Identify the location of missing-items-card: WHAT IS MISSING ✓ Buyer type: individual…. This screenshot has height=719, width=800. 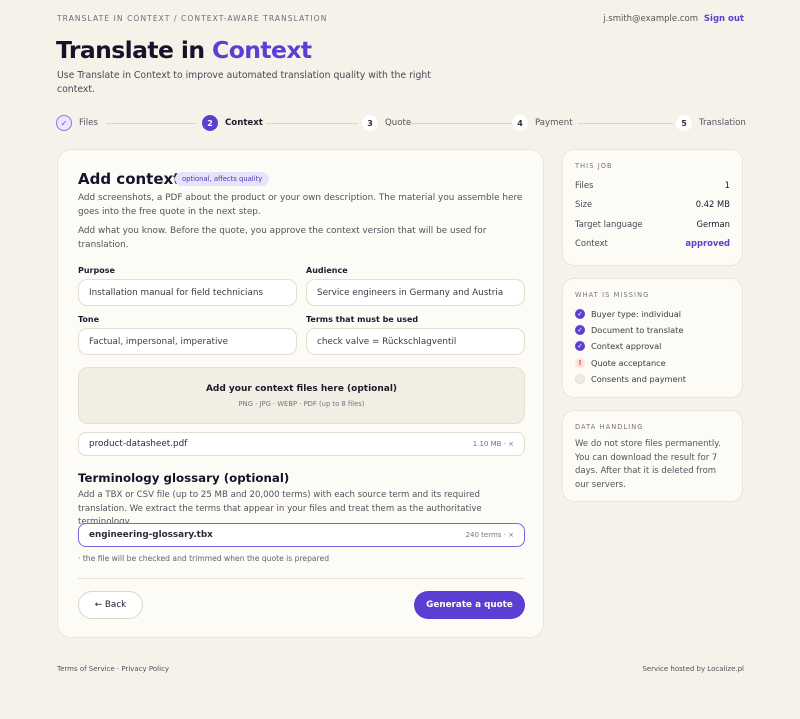
(652, 338).